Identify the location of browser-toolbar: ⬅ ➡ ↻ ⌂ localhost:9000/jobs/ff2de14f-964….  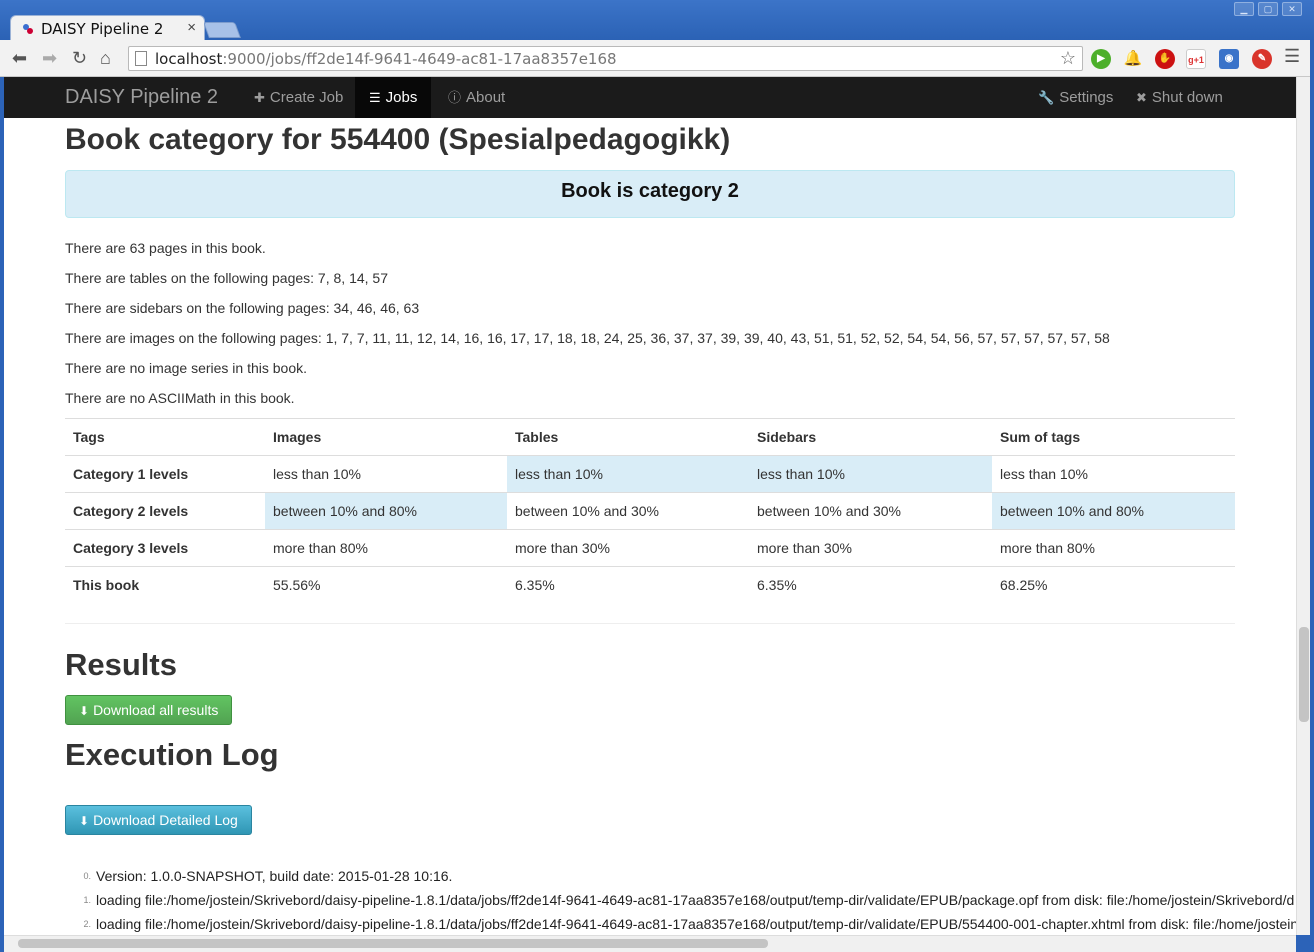
(657, 58).